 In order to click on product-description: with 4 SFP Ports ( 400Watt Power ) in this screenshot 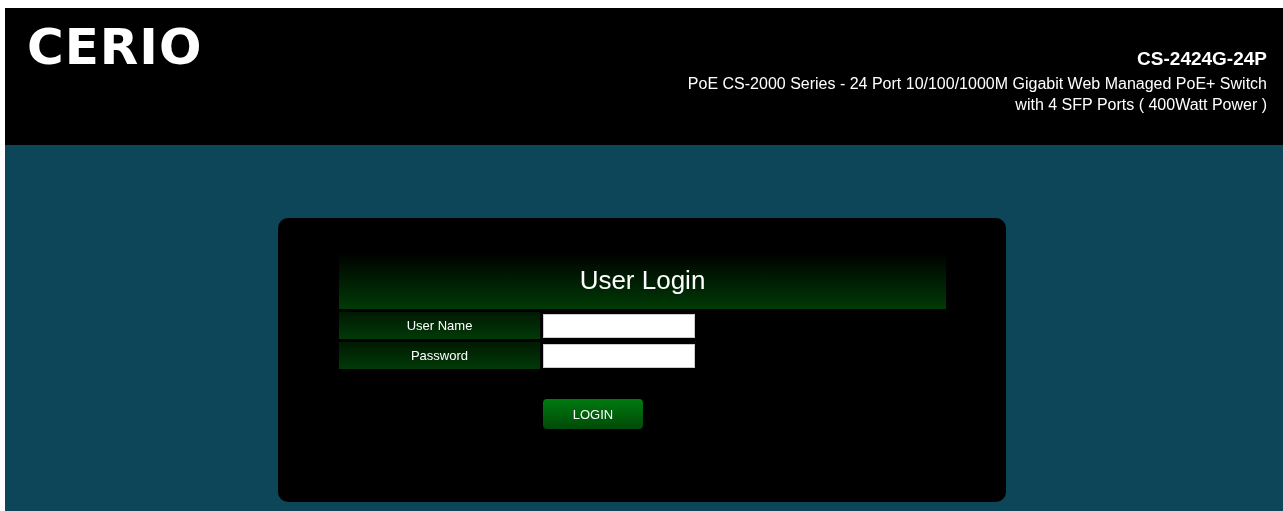, I will do `click(1141, 105)`.